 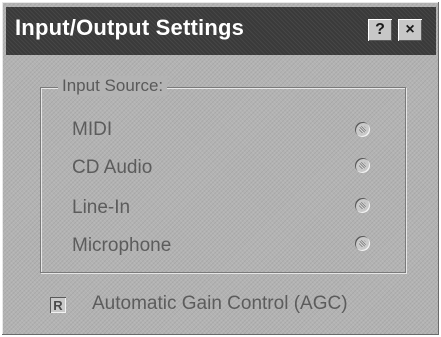 What do you see at coordinates (101, 207) in the screenshot?
I see `option-label-line-in: Line-In` at bounding box center [101, 207].